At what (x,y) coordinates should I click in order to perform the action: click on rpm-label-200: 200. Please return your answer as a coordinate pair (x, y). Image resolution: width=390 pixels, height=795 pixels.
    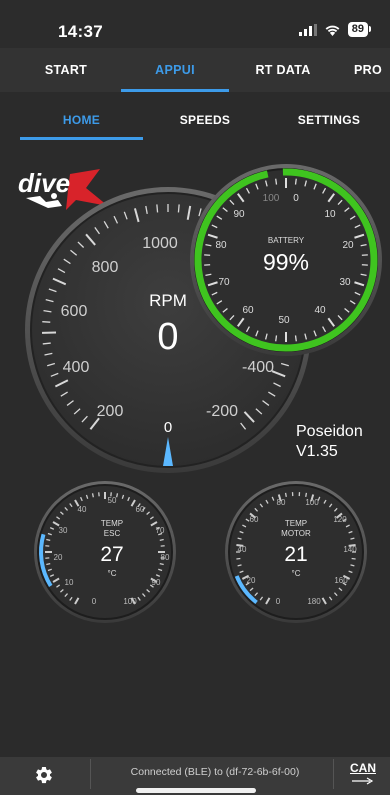
    Looking at the image, I should click on (110, 411).